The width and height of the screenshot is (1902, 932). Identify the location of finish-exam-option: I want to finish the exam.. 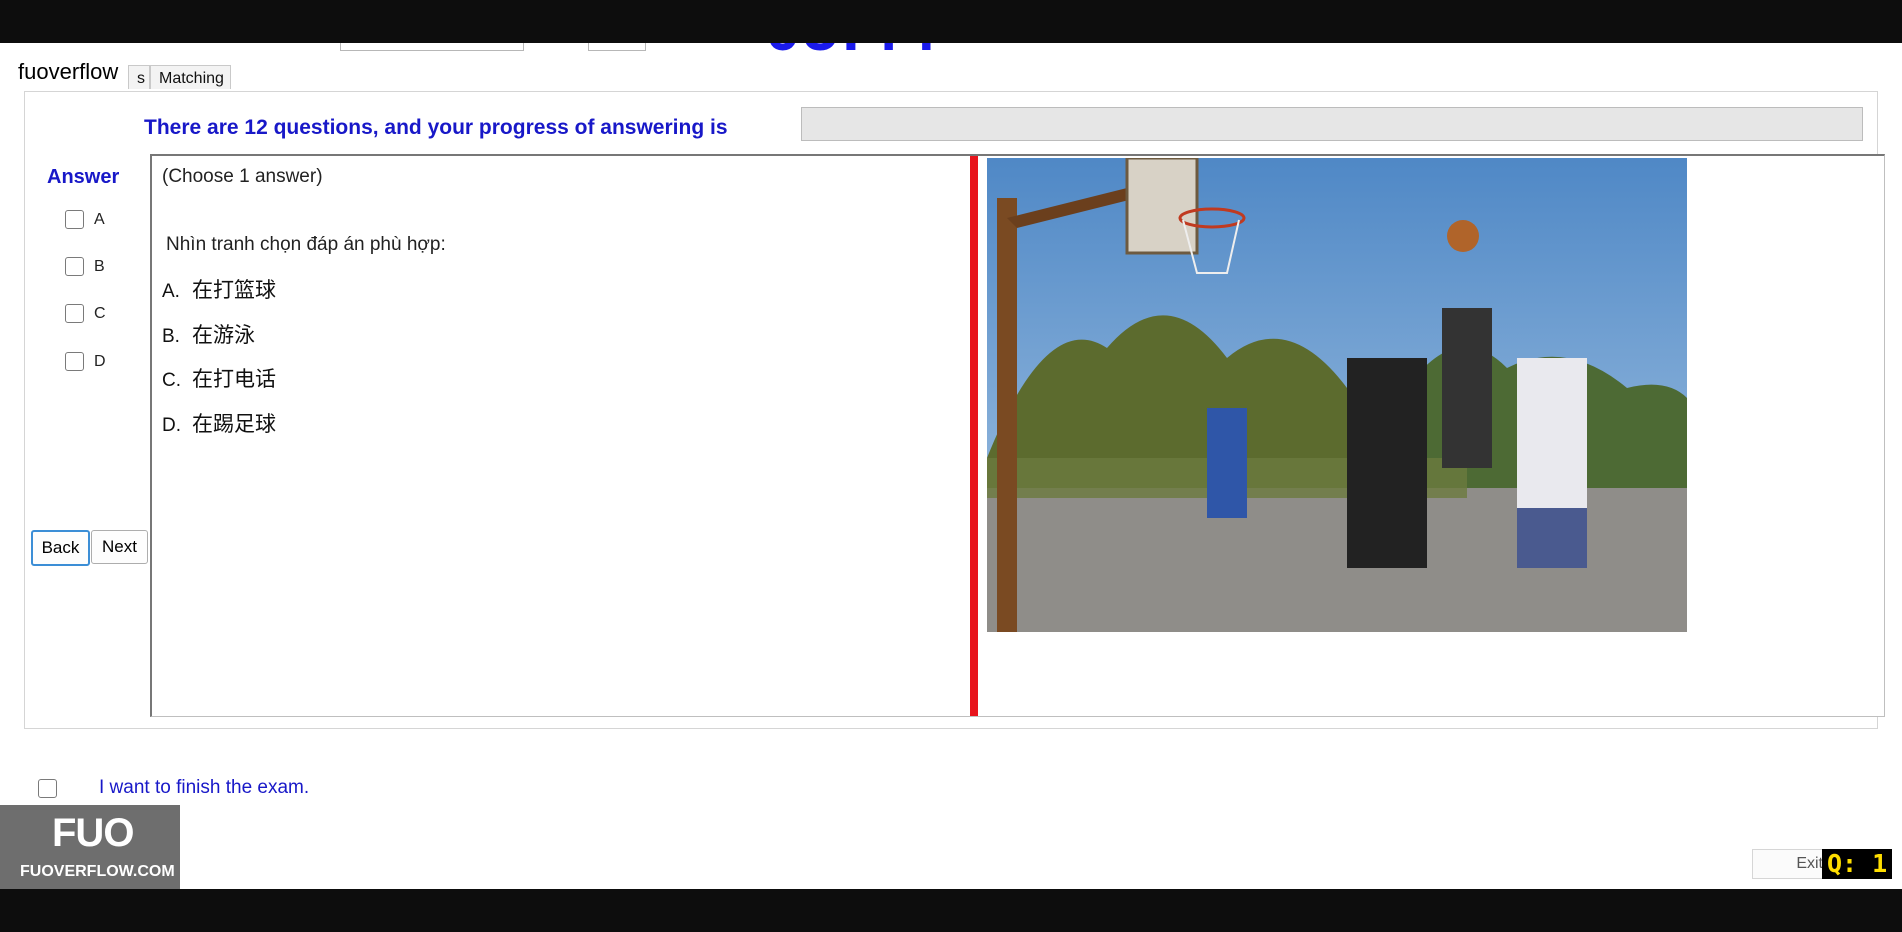
(173, 788).